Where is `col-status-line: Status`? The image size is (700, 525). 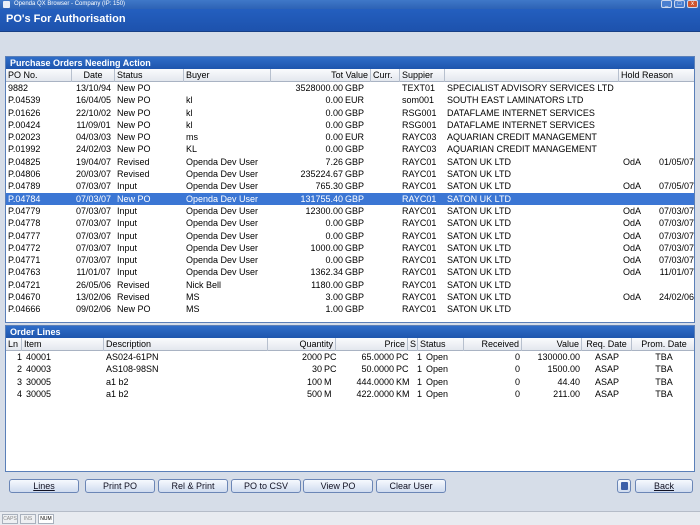
col-status-line: Status is located at coordinates (441, 344).